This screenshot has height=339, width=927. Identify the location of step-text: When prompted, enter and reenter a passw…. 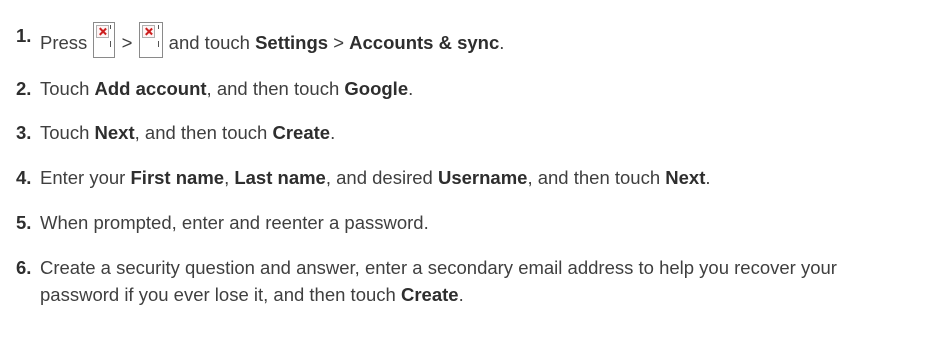
(478, 222).